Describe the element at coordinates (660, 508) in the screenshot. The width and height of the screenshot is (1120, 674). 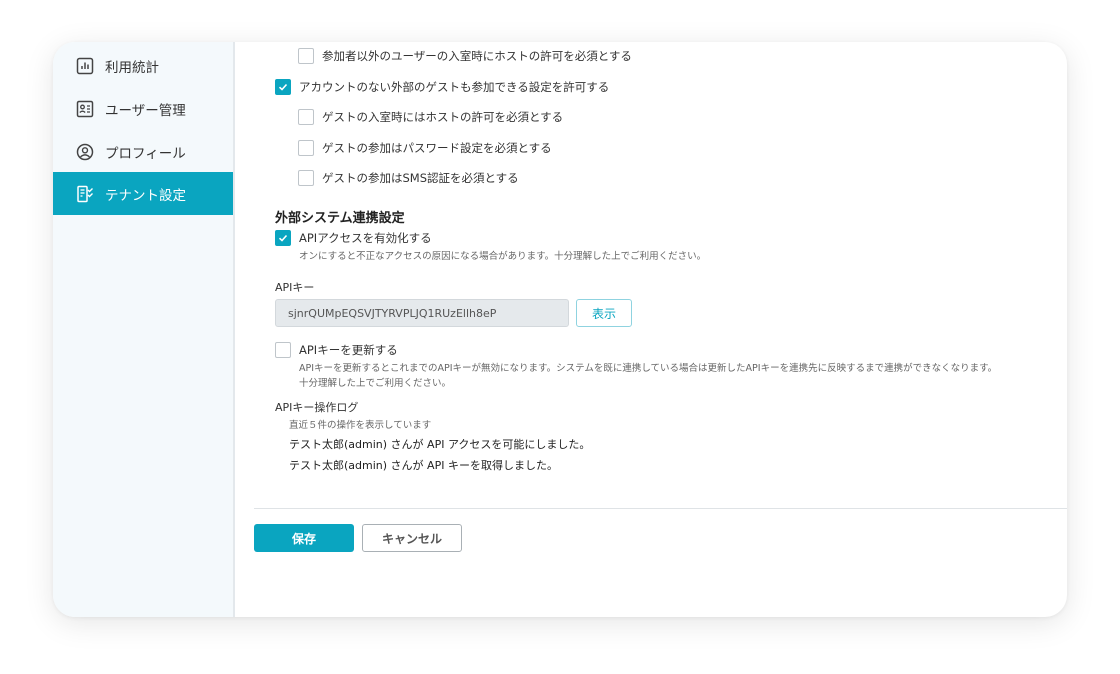
I see `divider` at that location.